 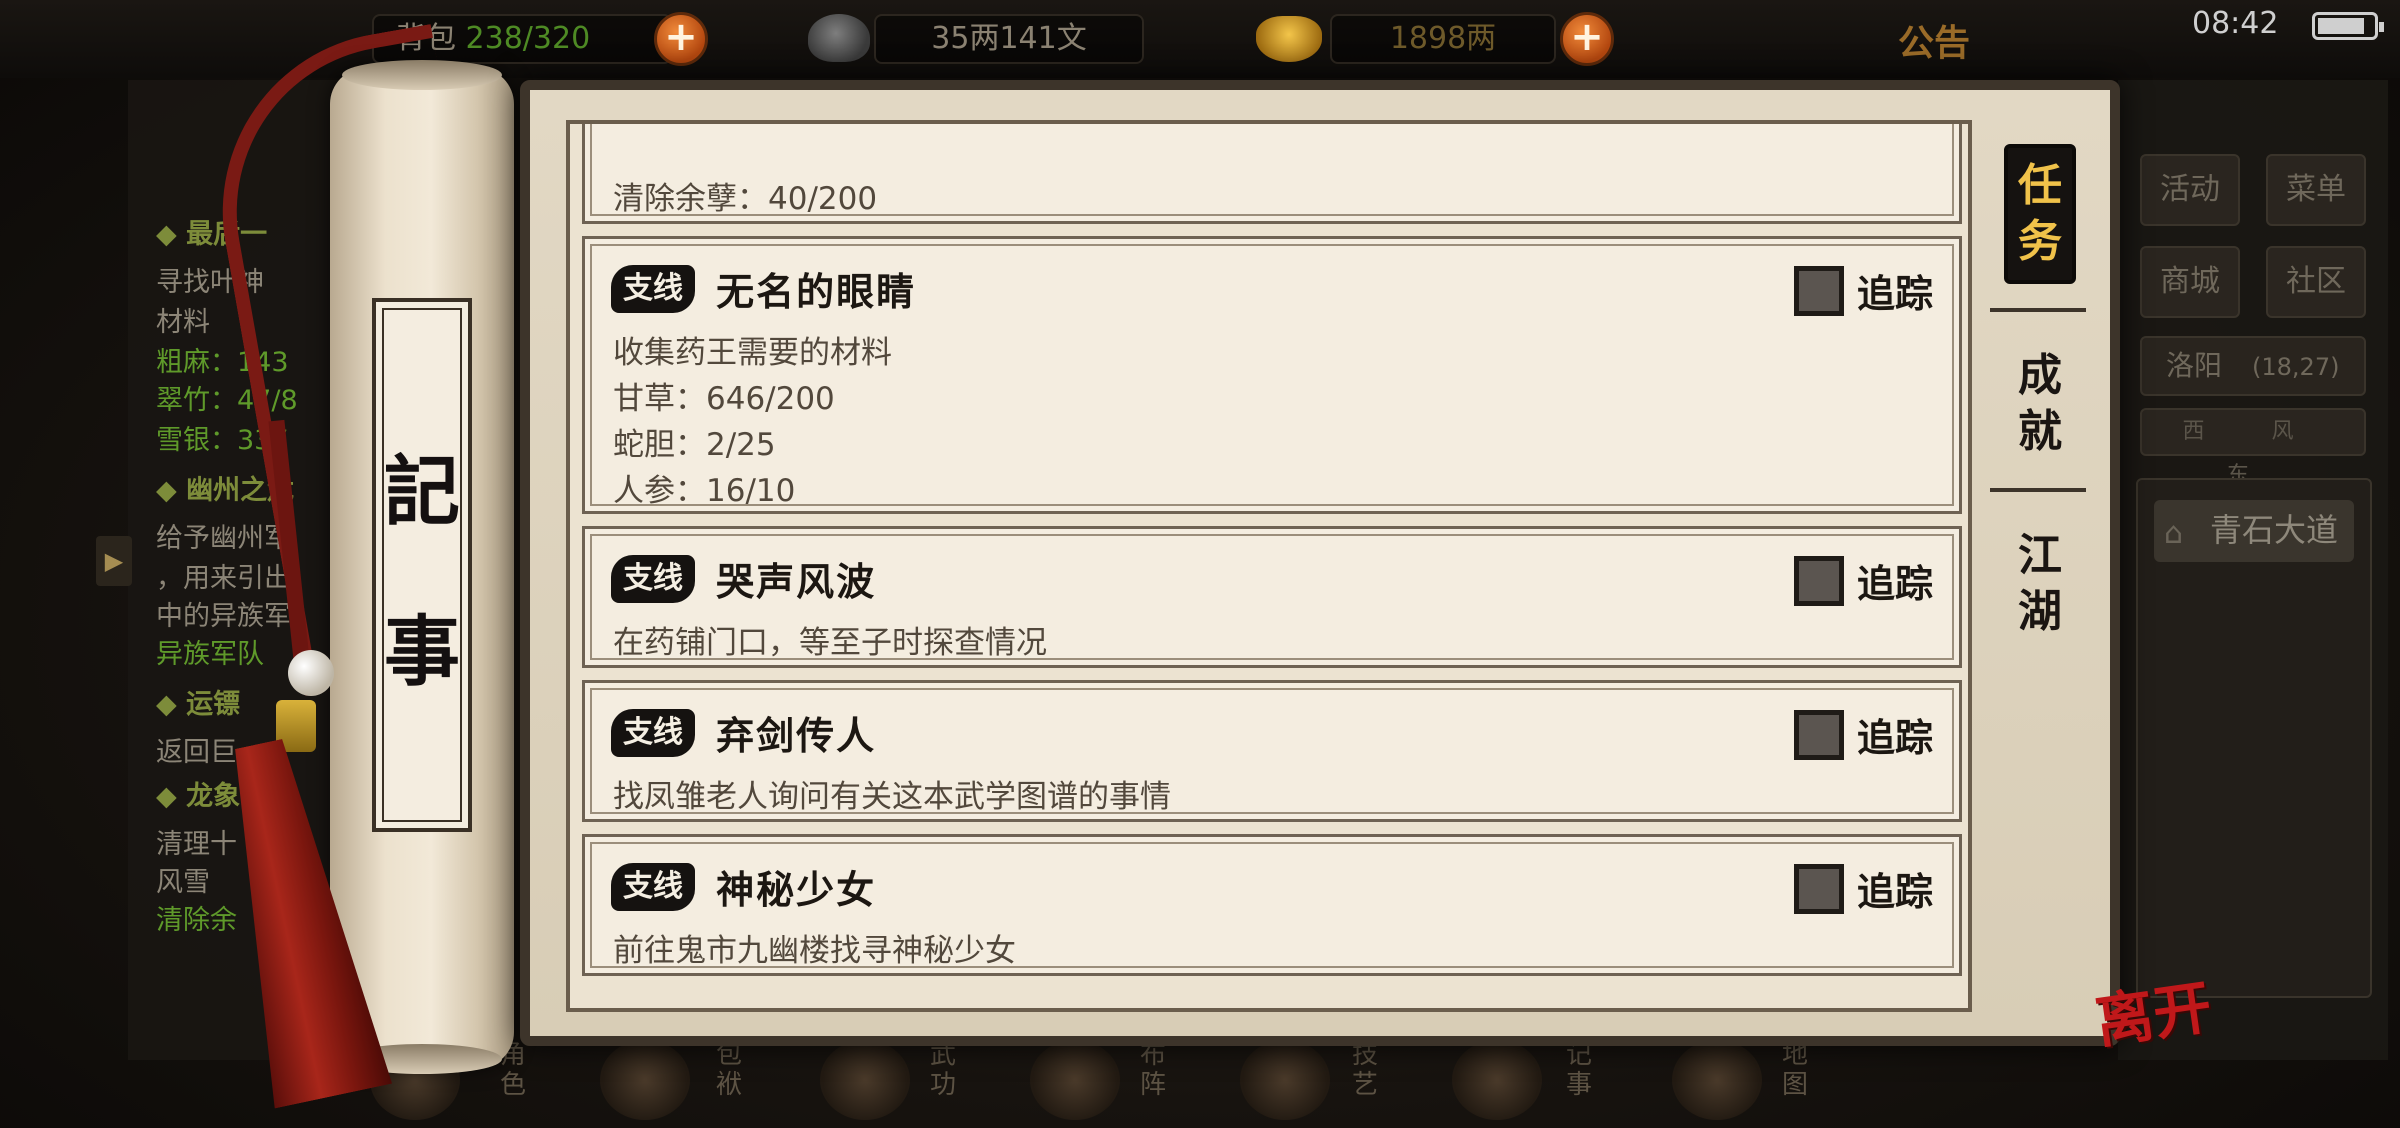 I want to click on quest-title-row: 支线 无名的眼睛, so click(x=764, y=287).